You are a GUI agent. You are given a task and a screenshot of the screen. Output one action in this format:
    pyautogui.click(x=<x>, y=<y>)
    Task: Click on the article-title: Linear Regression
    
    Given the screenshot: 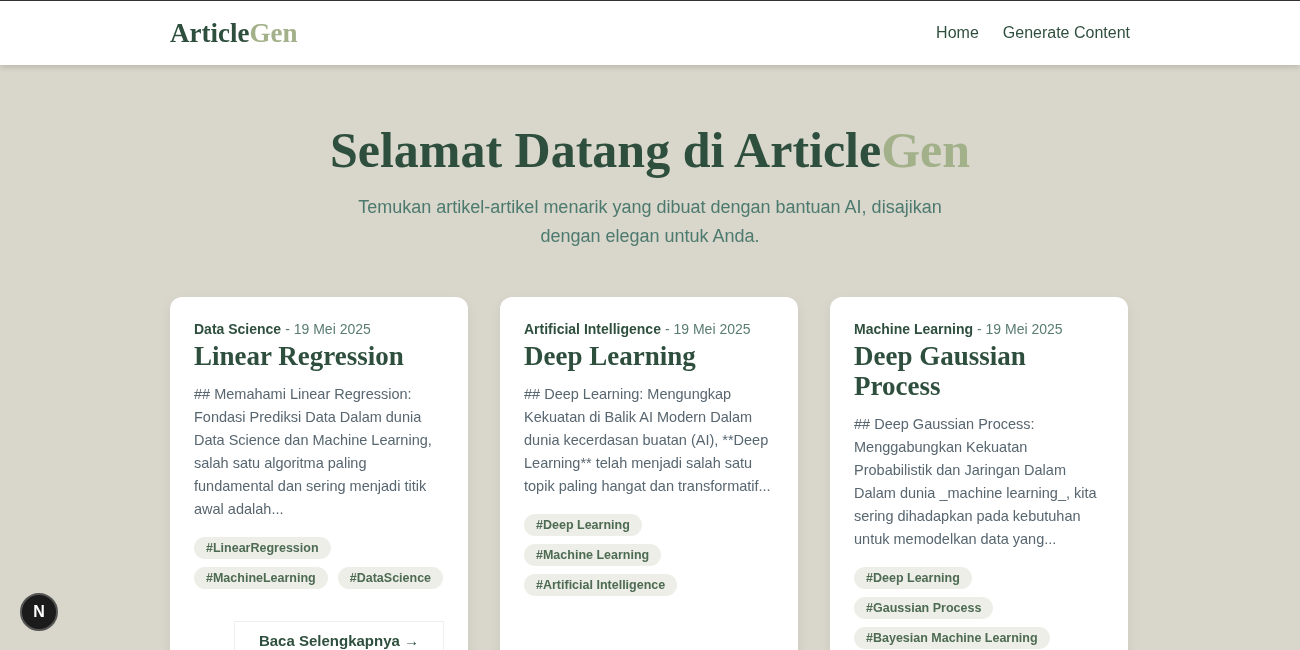 What is the action you would take?
    pyautogui.click(x=299, y=356)
    